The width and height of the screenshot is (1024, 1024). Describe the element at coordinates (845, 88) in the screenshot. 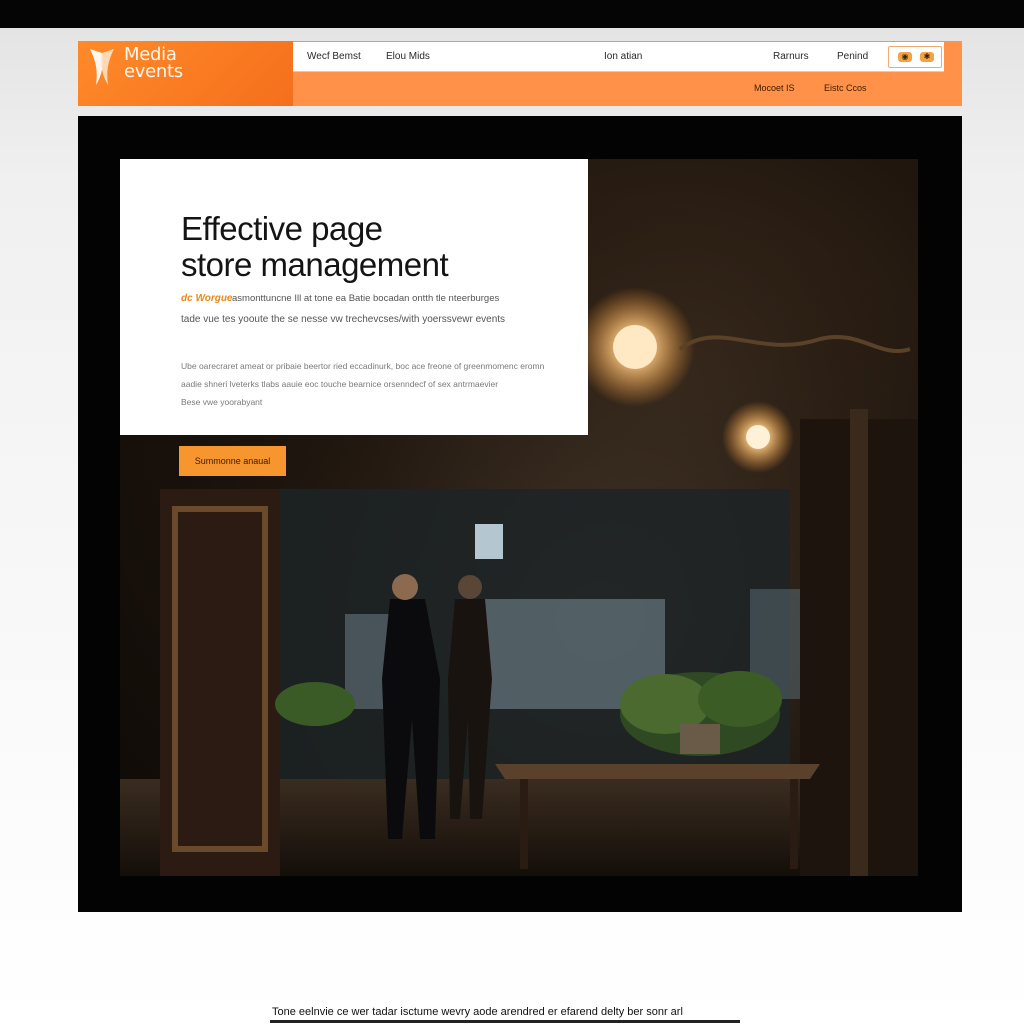

I see `subnav-link-2: Eistc Ccos` at that location.